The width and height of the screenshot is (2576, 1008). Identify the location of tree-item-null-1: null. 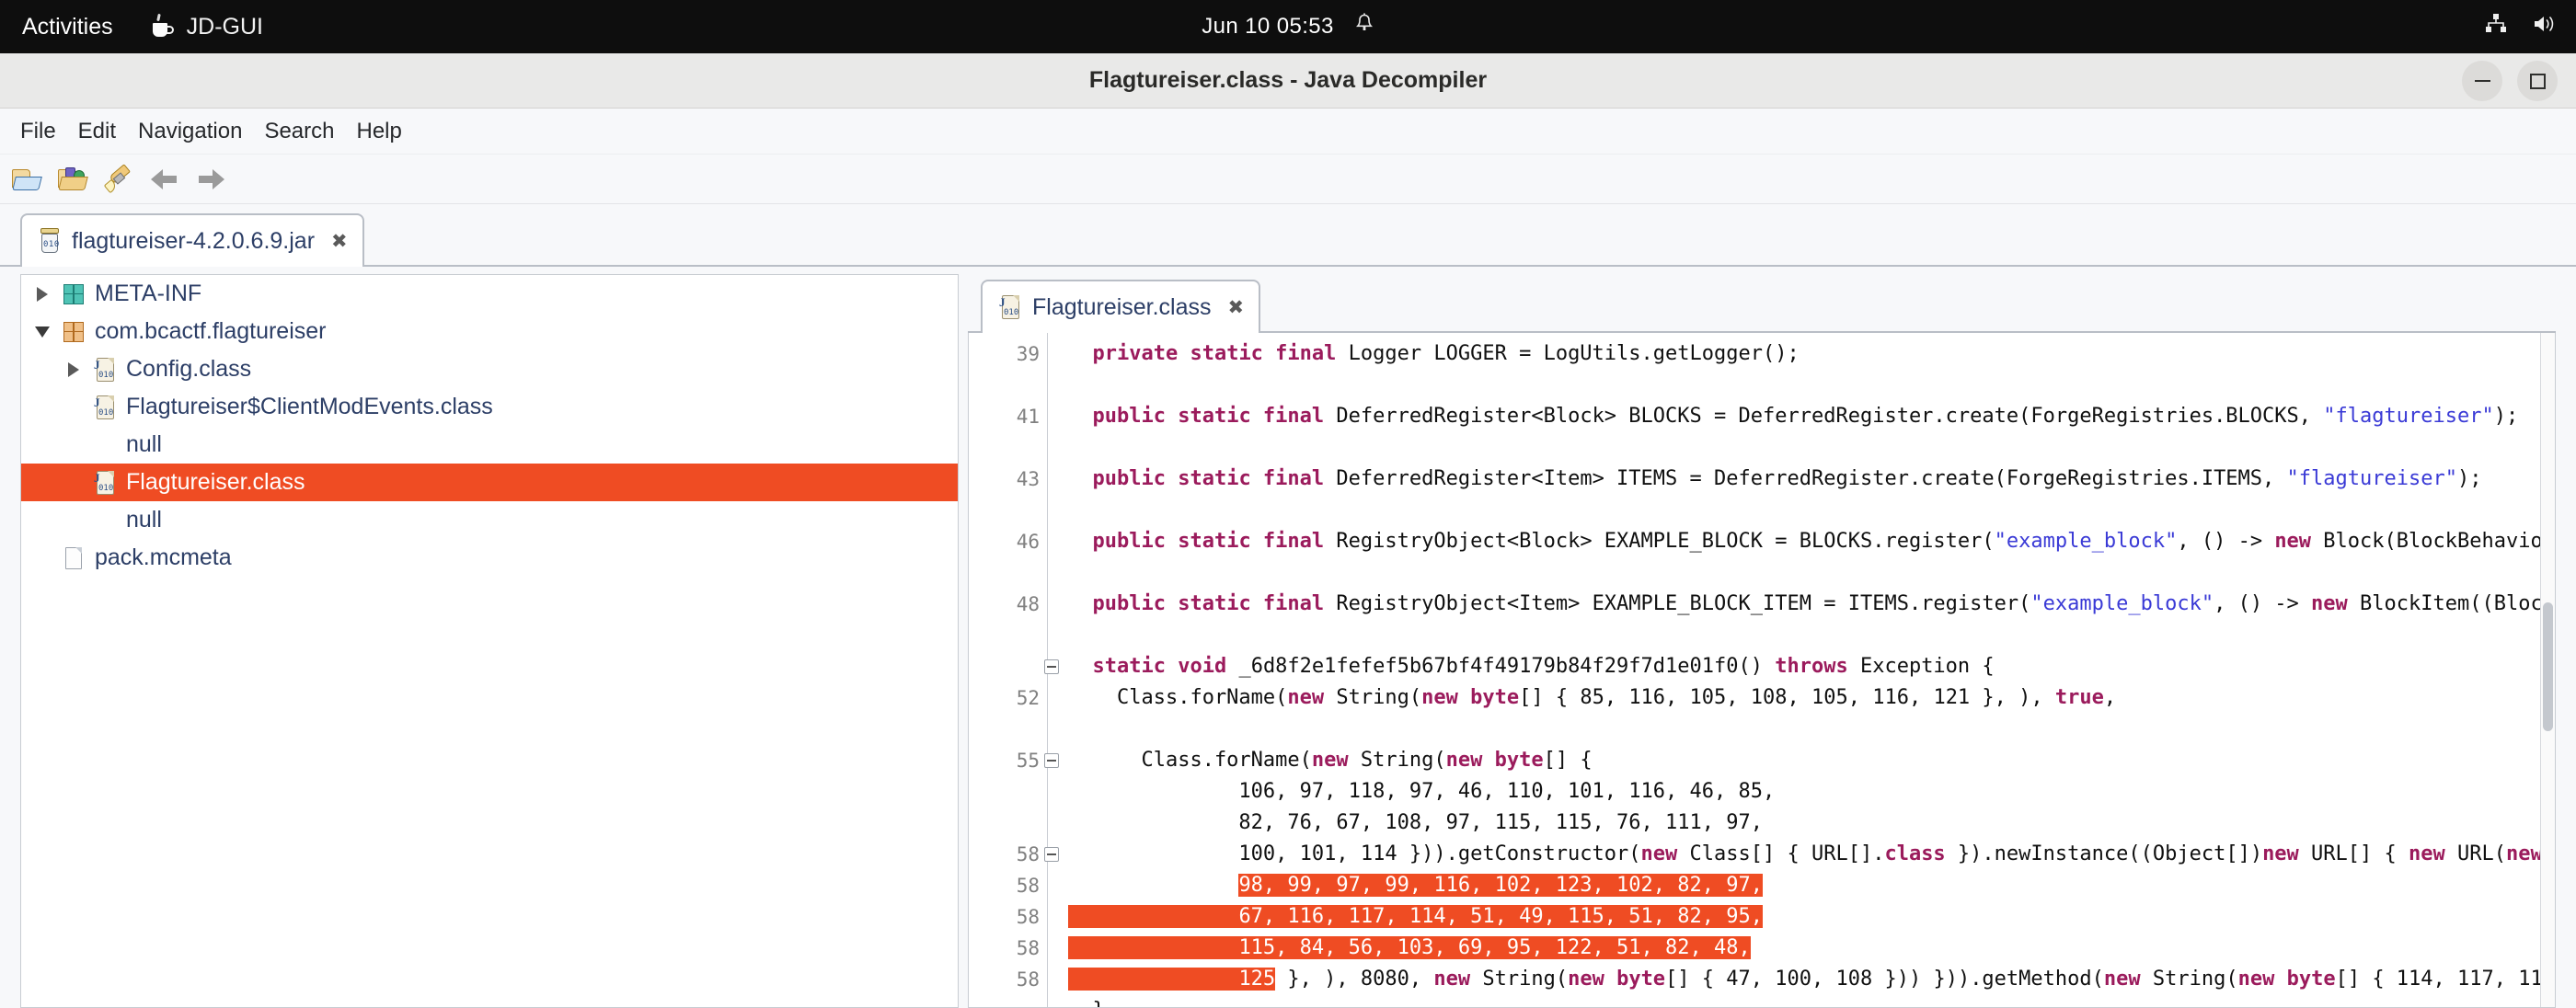
(490, 445).